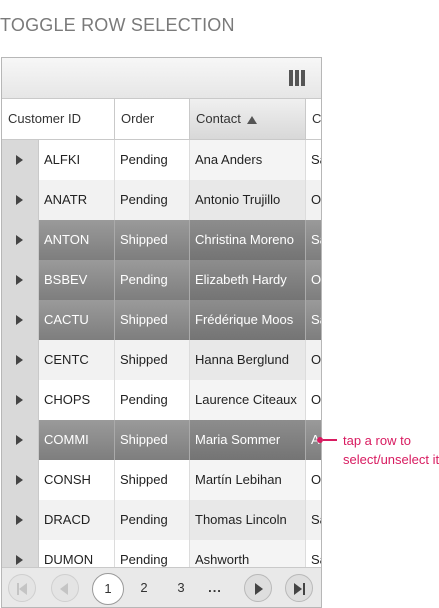 Image resolution: width=439 pixels, height=608 pixels. I want to click on cell-customer-id: ANATR, so click(77, 200).